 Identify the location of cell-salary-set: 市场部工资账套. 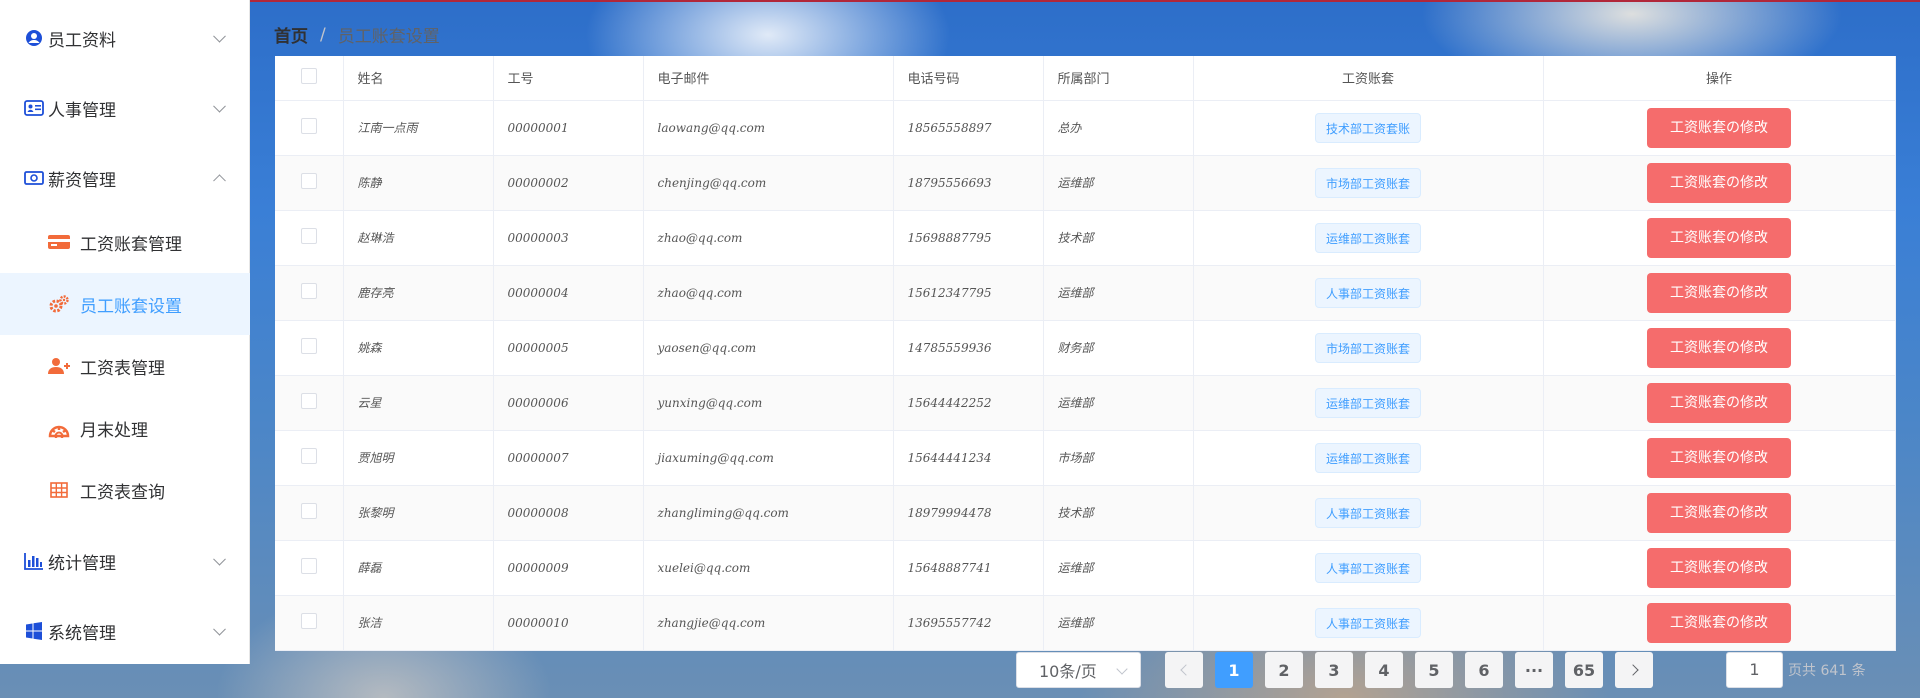
(1368, 183).